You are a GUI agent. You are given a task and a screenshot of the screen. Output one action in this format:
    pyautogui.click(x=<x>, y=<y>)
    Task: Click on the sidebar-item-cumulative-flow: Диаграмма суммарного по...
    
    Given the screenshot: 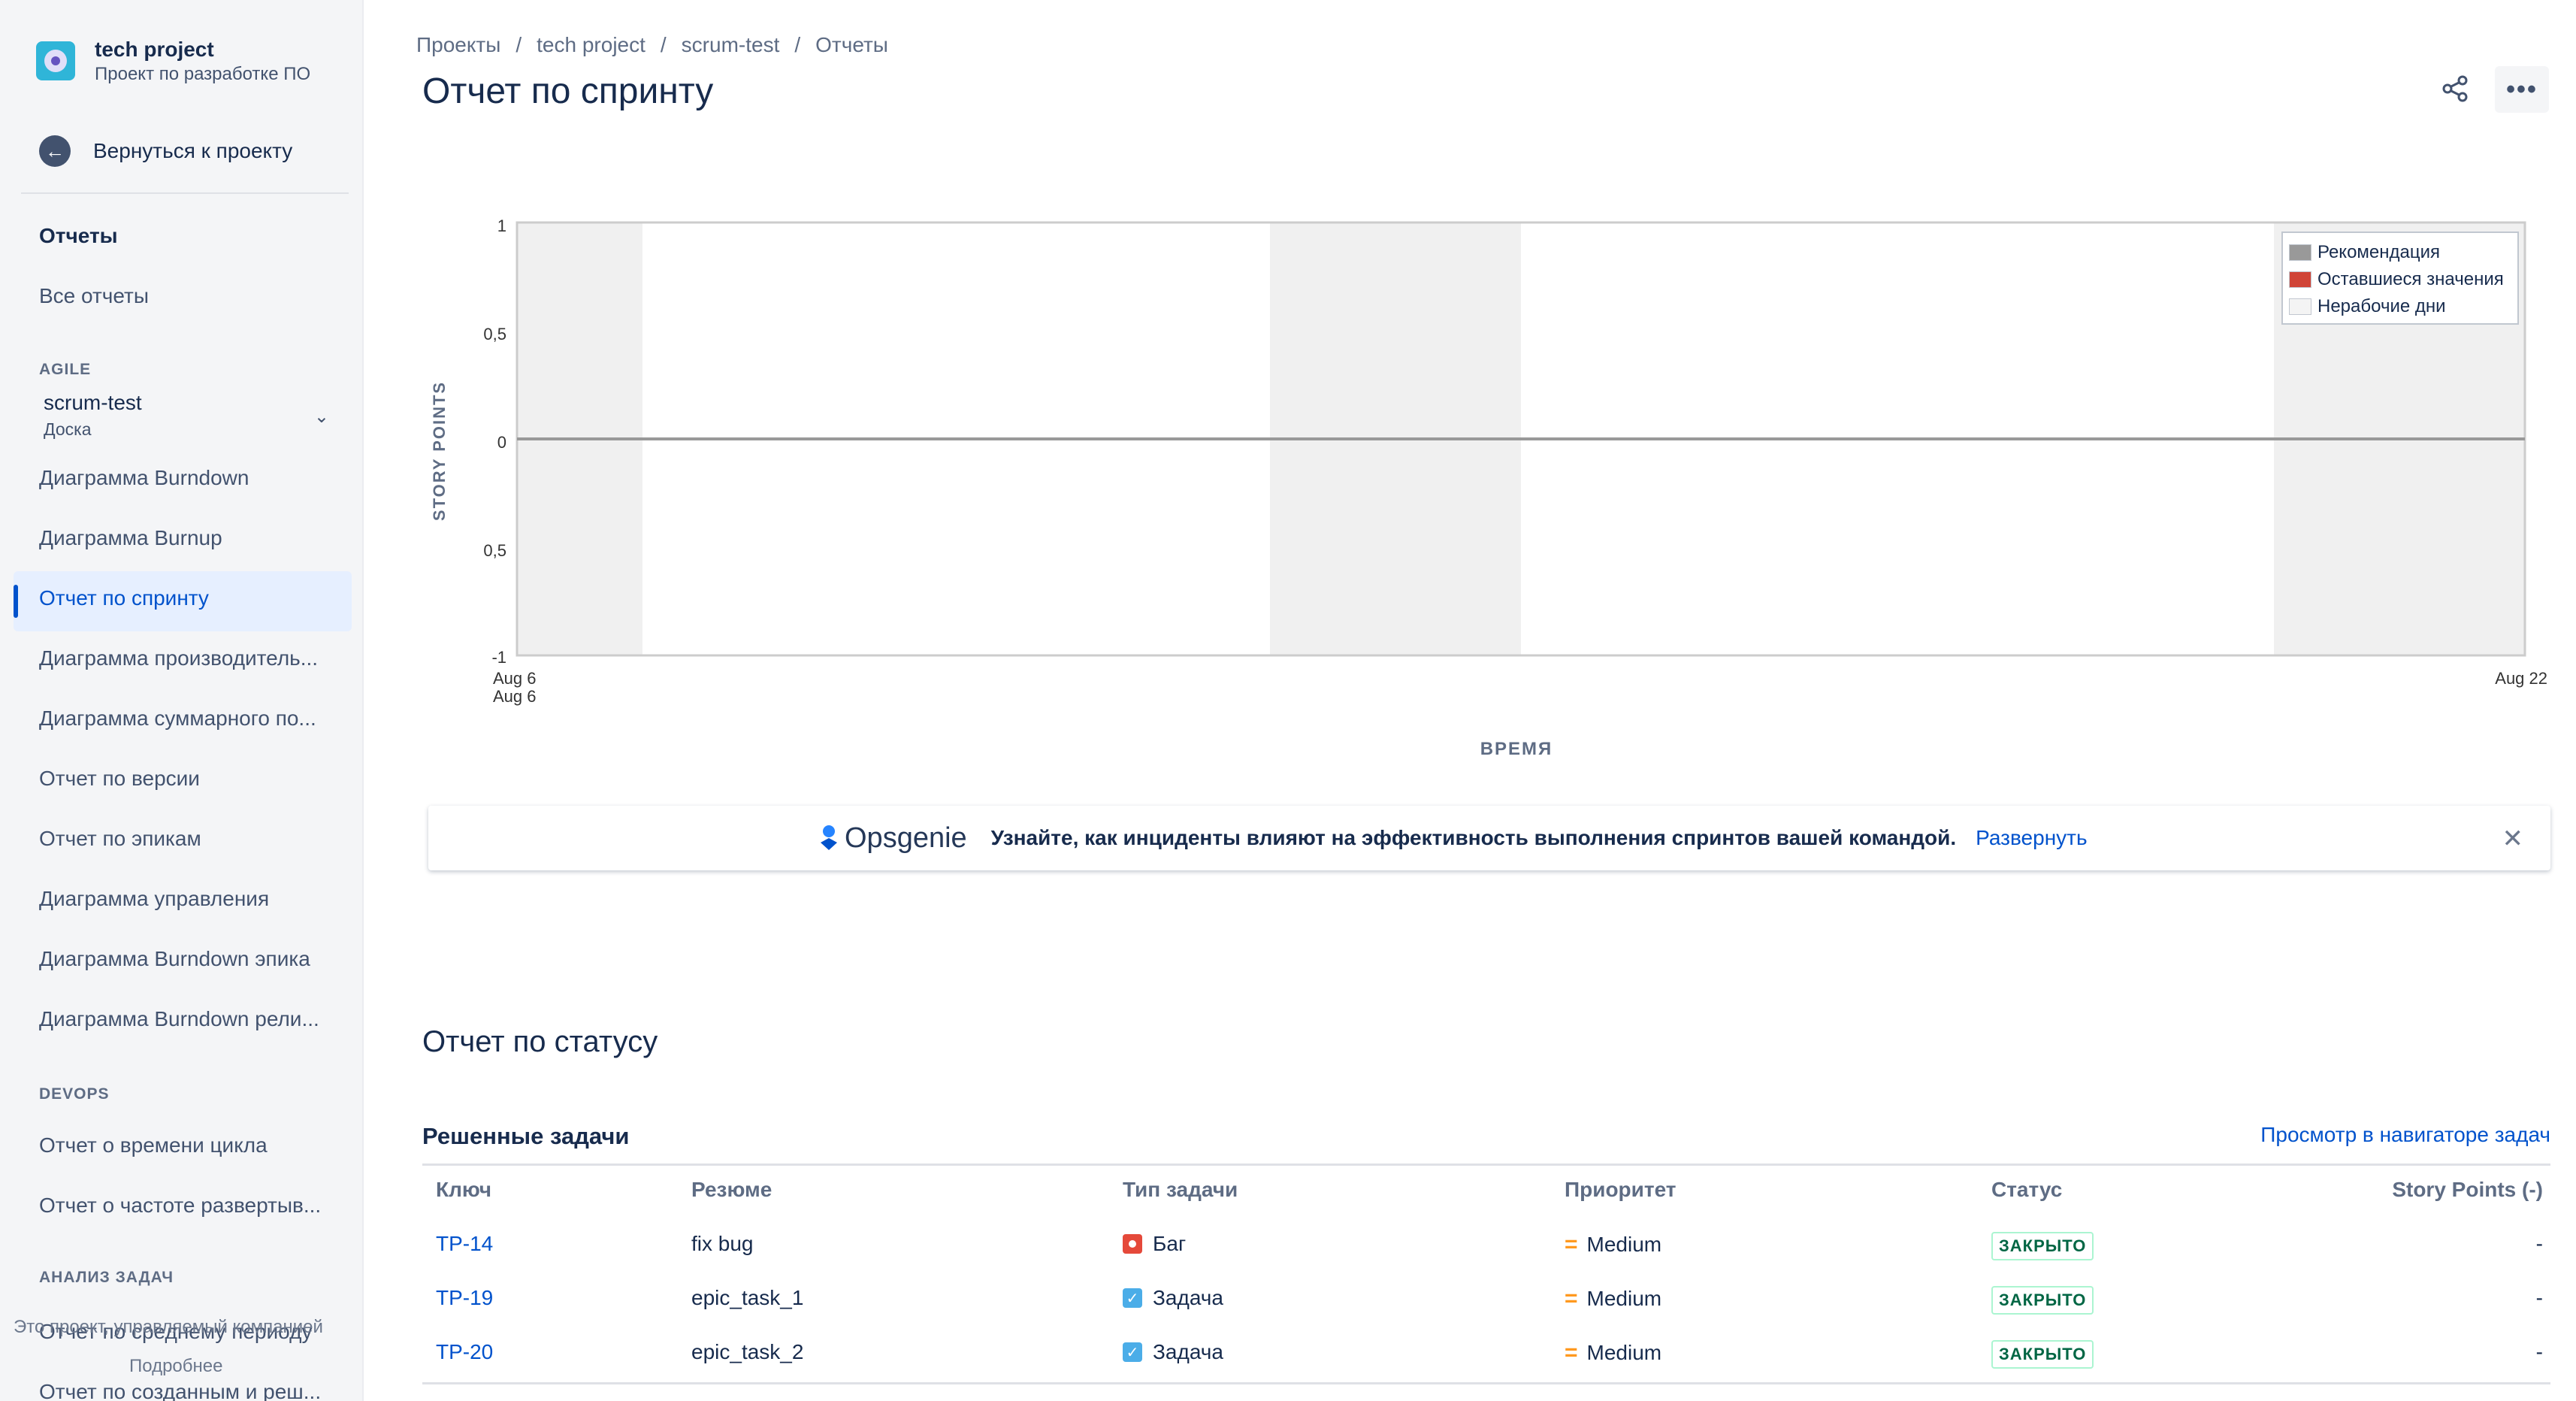 What is the action you would take?
    pyautogui.click(x=189, y=719)
    